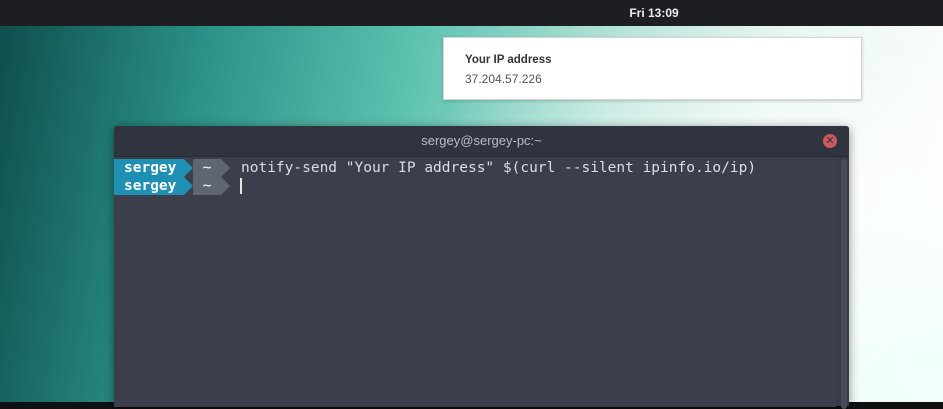  I want to click on notification-title: Your IP address, so click(508, 60).